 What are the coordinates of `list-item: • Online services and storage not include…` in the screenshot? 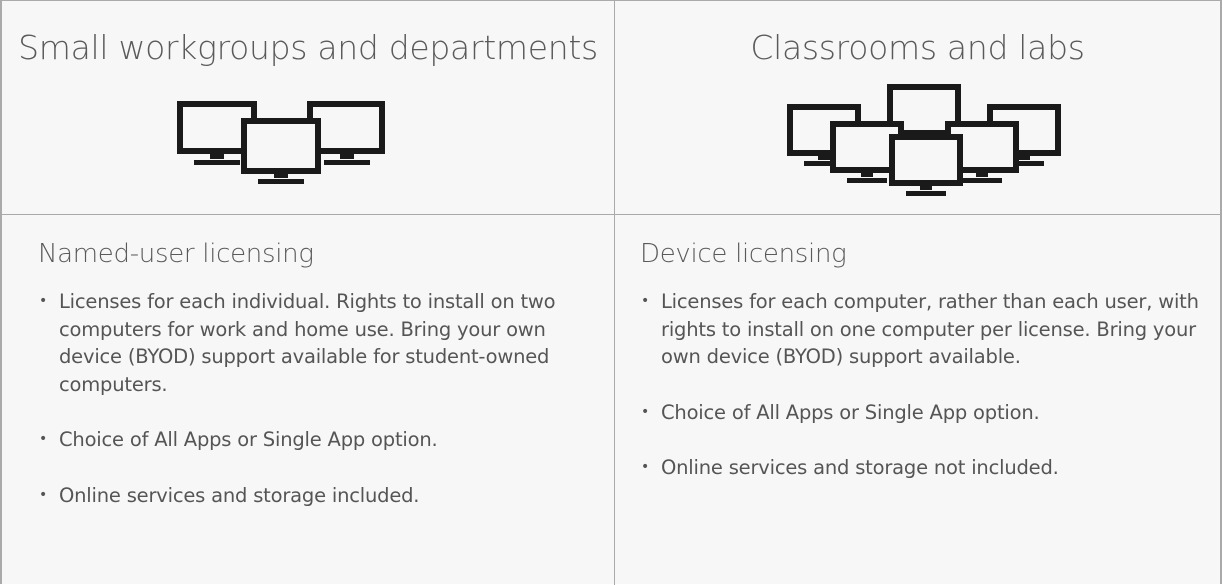 It's located at (925, 468).